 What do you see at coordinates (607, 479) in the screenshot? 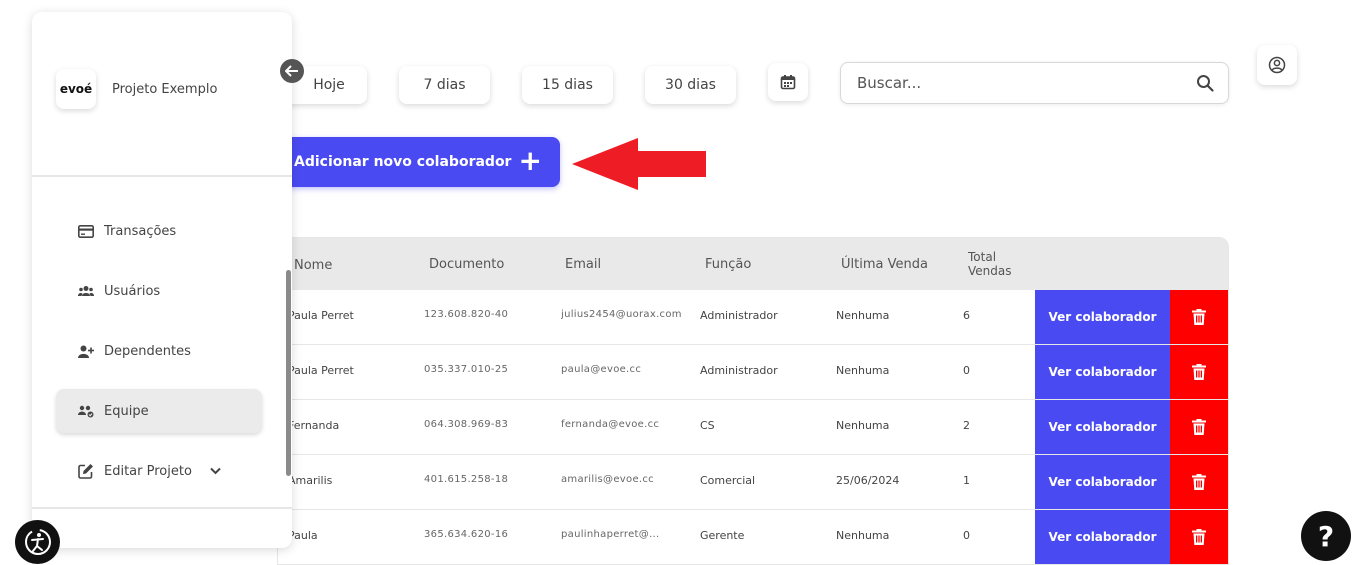
I see `cell-email: amarilis@evoe.cc` at bounding box center [607, 479].